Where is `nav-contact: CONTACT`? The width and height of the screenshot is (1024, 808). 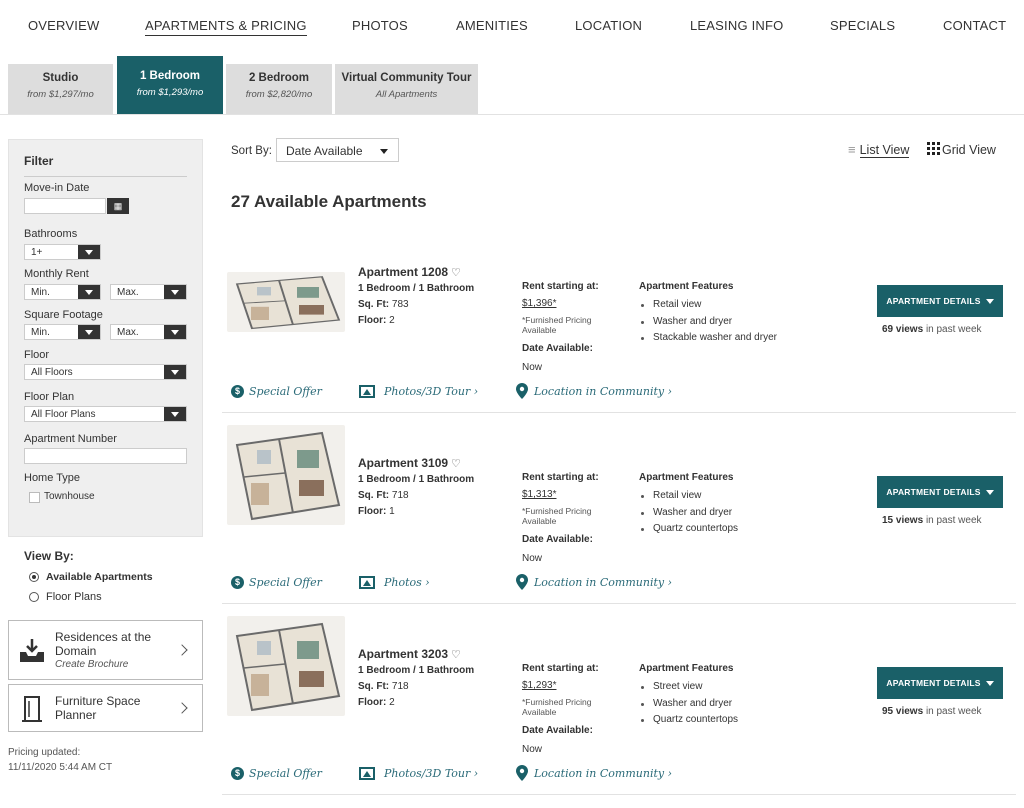
nav-contact: CONTACT is located at coordinates (974, 25).